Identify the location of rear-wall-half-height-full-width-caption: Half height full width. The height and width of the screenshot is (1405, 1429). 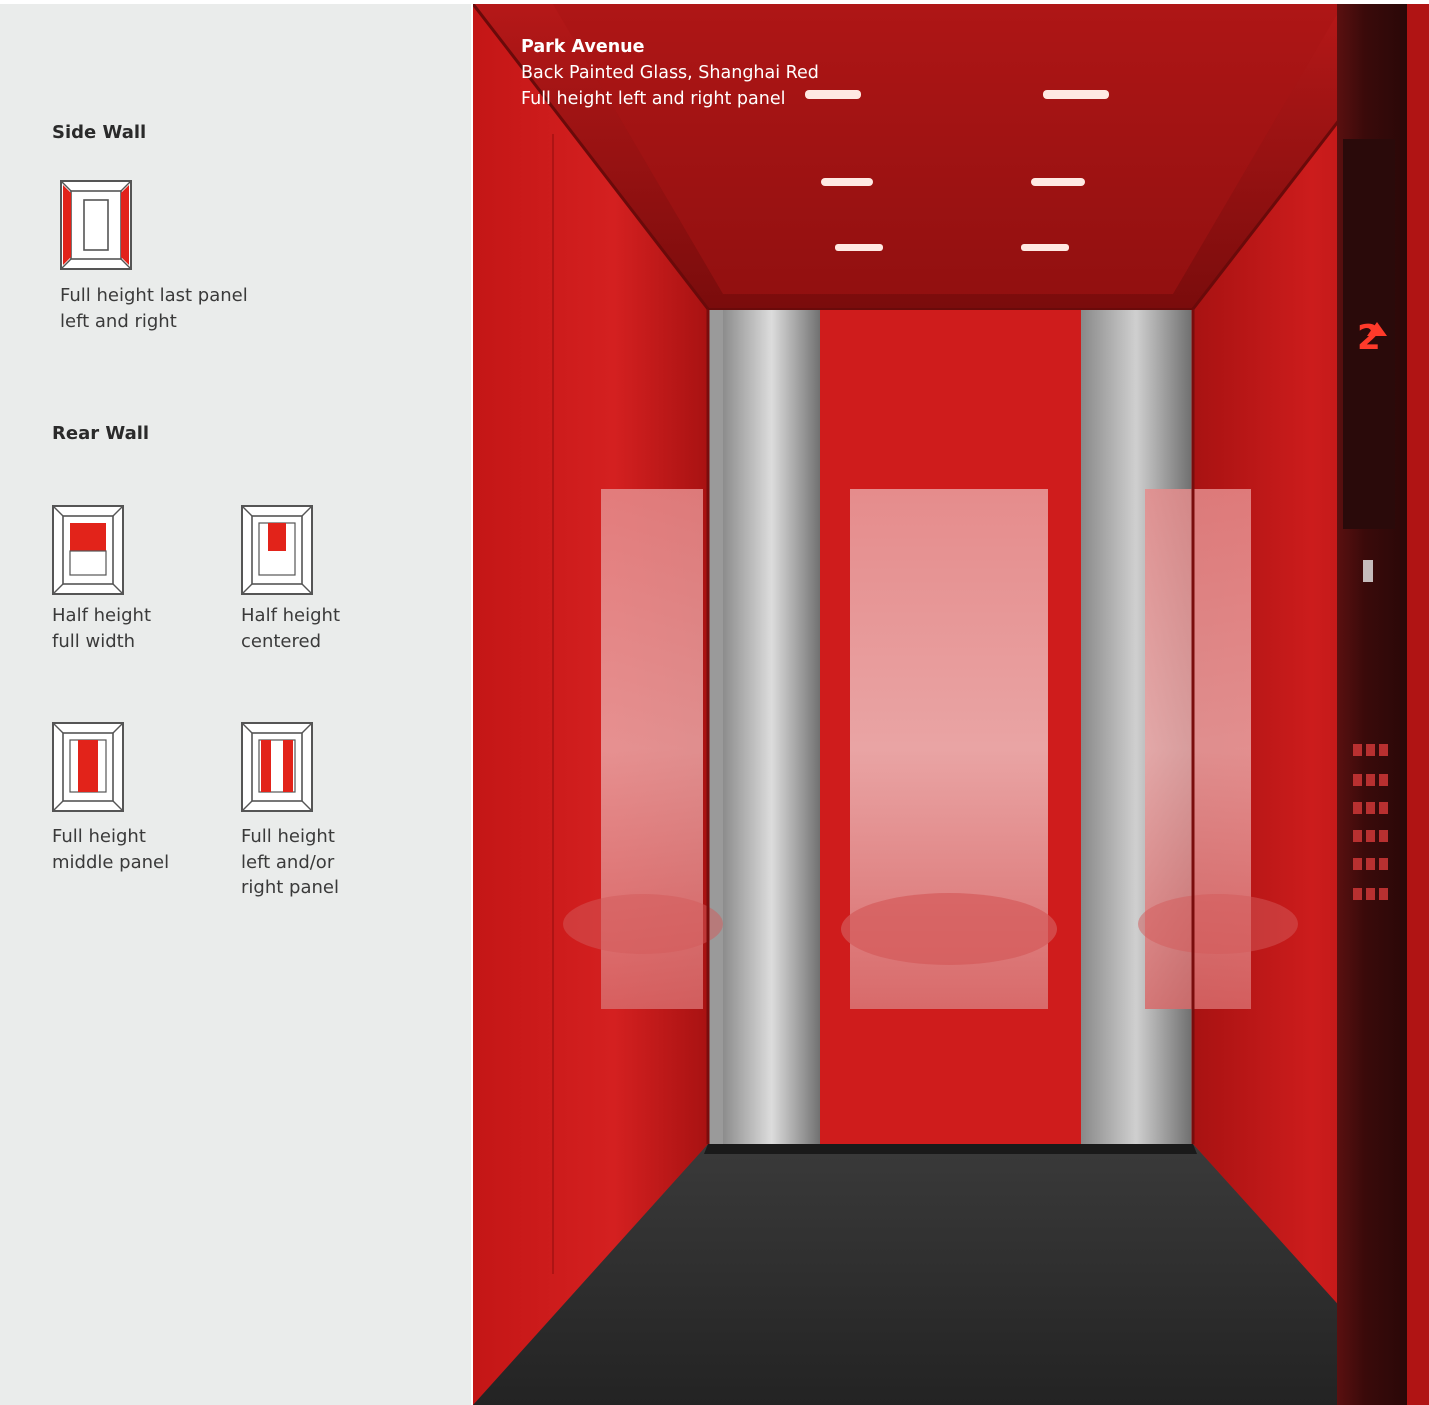
(101, 628).